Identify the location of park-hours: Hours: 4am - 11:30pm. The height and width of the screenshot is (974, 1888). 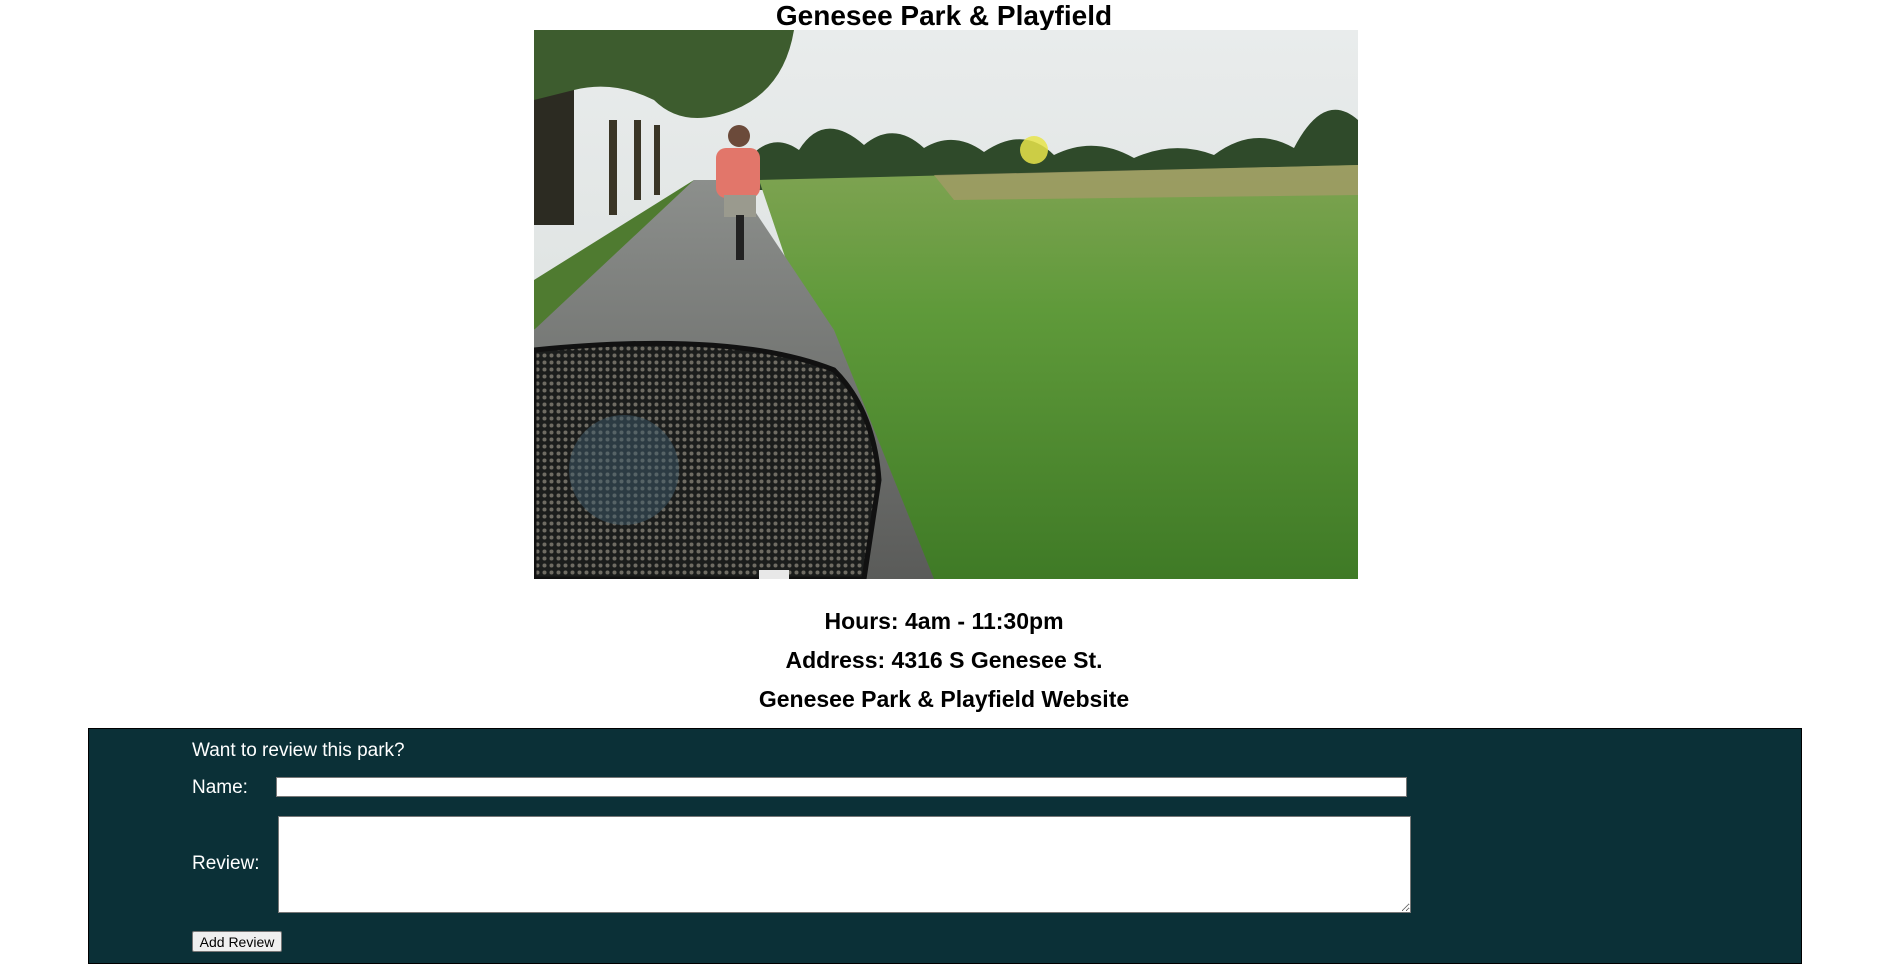
(944, 621).